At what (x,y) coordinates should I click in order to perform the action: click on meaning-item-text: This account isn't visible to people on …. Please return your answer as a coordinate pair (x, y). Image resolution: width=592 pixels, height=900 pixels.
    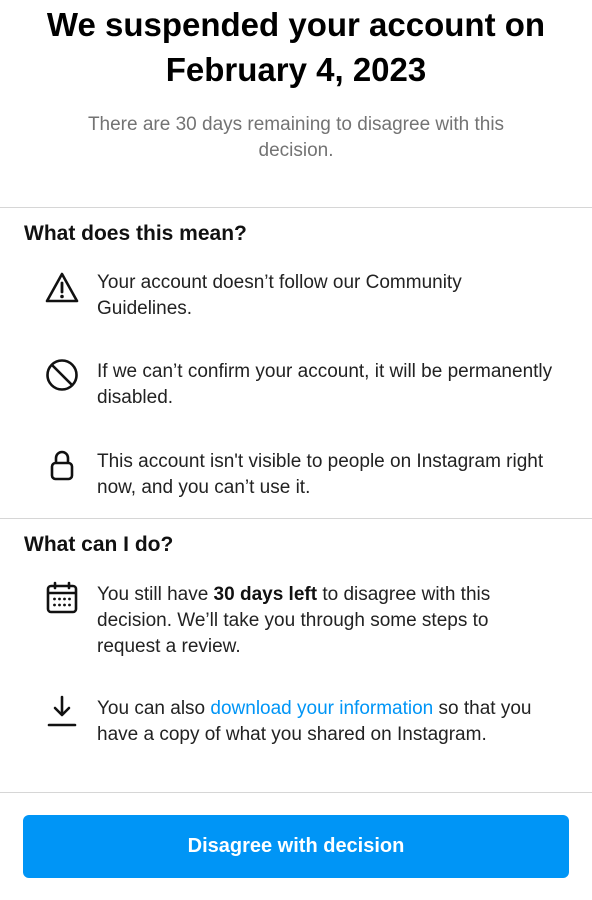
    Looking at the image, I should click on (320, 474).